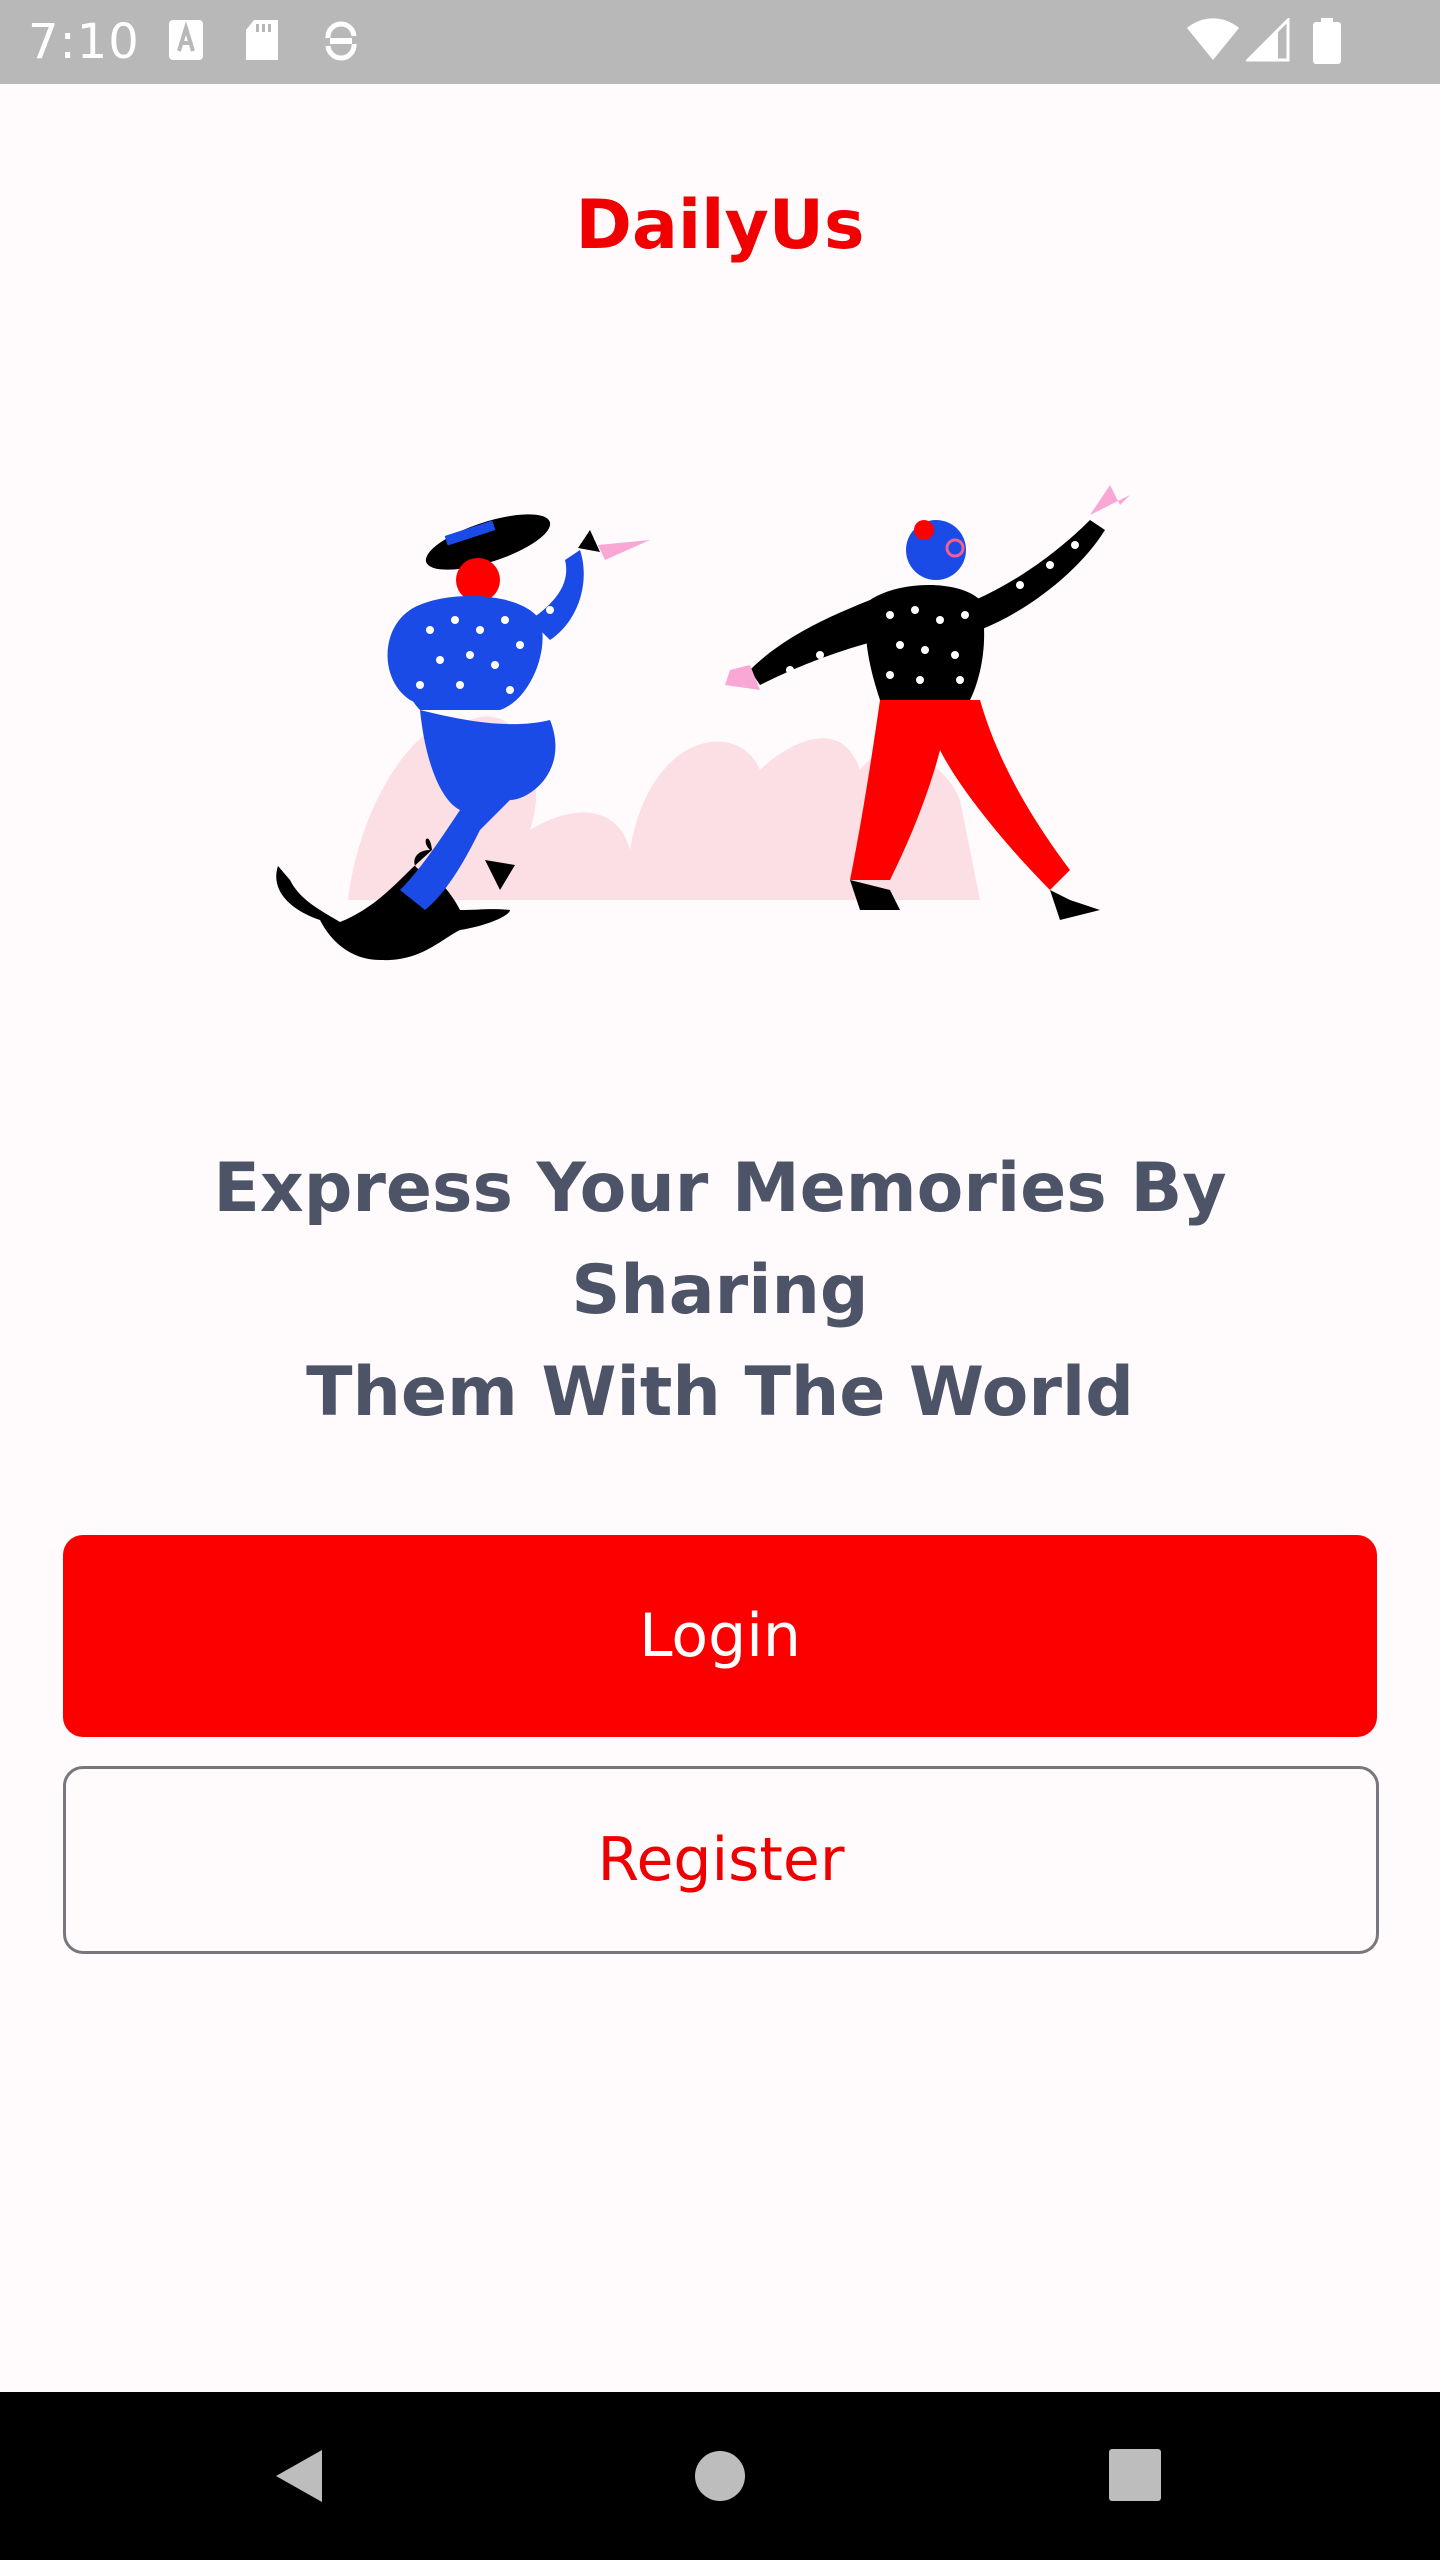 The image size is (1440, 2560). Describe the element at coordinates (720, 42) in the screenshot. I see `status-bar: 7:10` at that location.